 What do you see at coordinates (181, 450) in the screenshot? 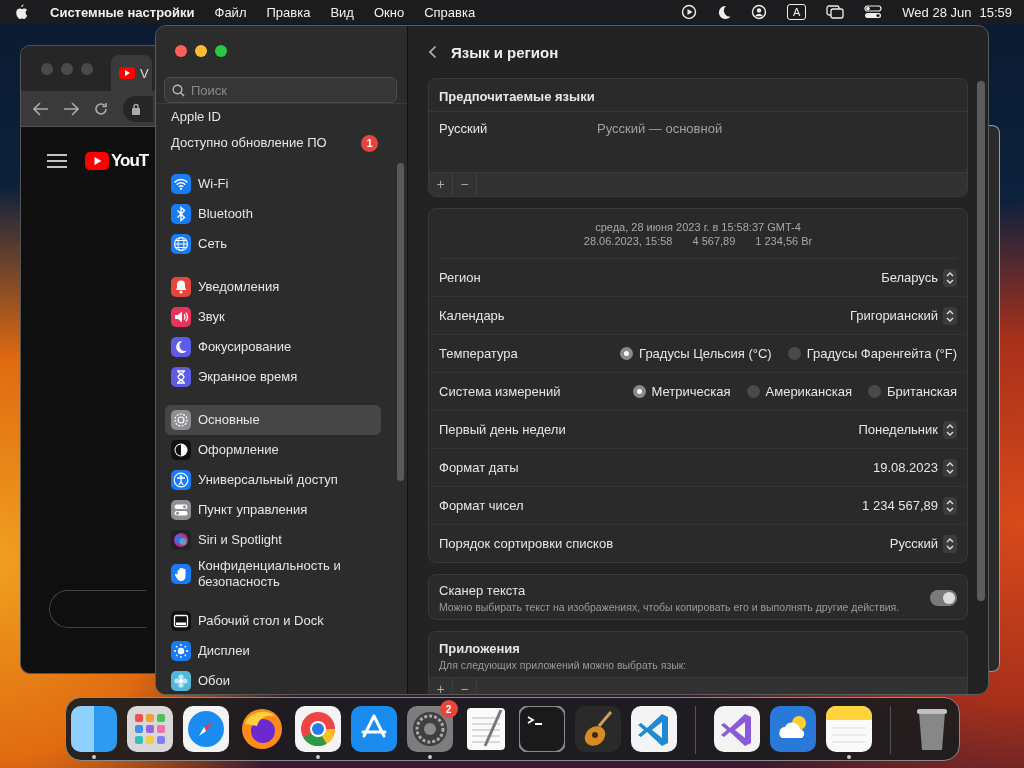
I see `contrast-icon` at bounding box center [181, 450].